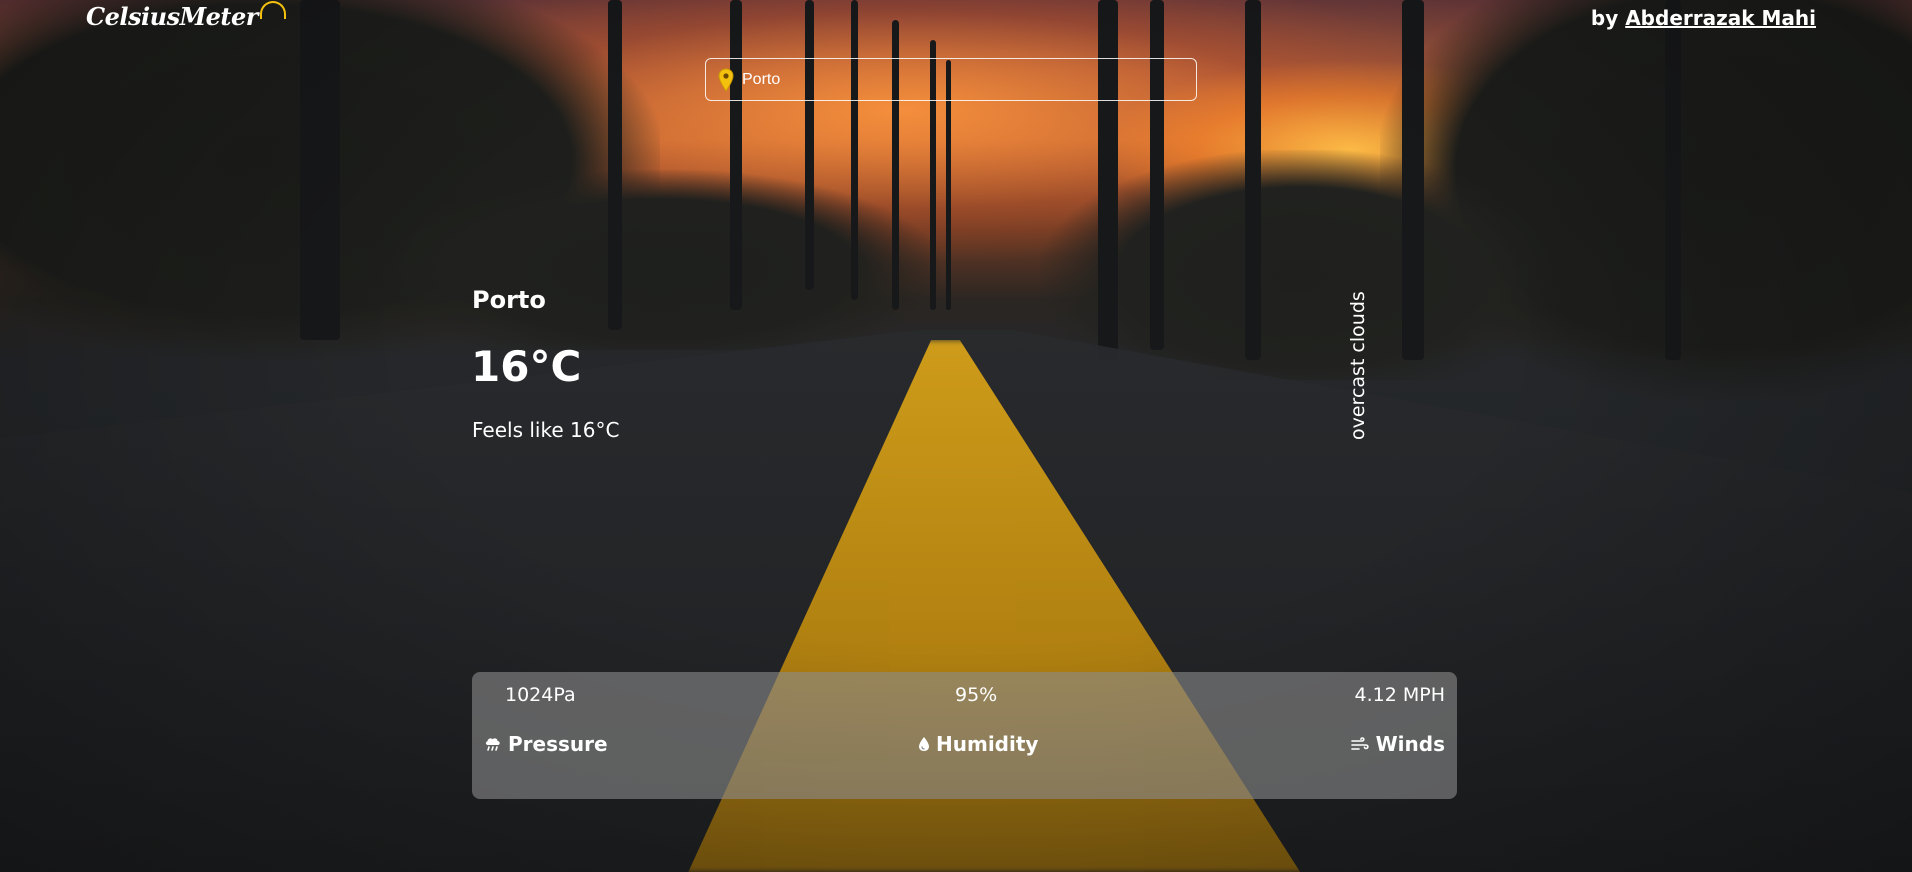 This screenshot has height=872, width=1912. I want to click on droplet-icon, so click(924, 744).